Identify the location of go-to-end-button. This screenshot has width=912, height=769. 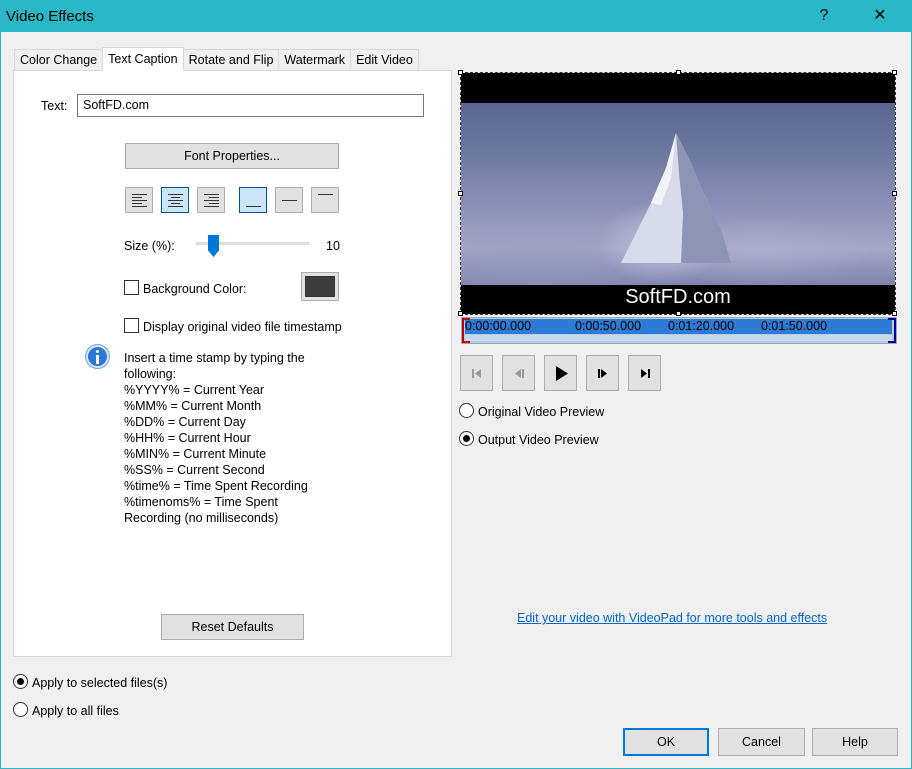
(644, 373).